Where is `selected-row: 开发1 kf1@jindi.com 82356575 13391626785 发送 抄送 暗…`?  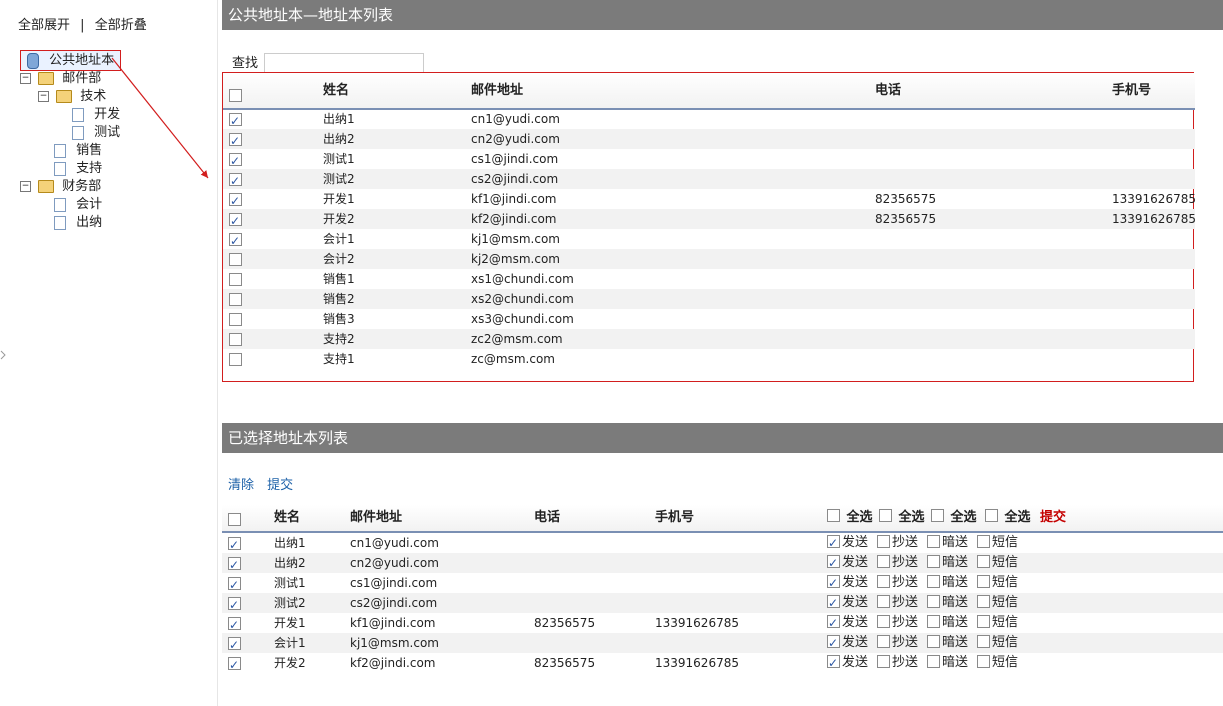 selected-row: 开发1 kf1@jindi.com 82356575 13391626785 发送 抄送 暗… is located at coordinates (722, 624).